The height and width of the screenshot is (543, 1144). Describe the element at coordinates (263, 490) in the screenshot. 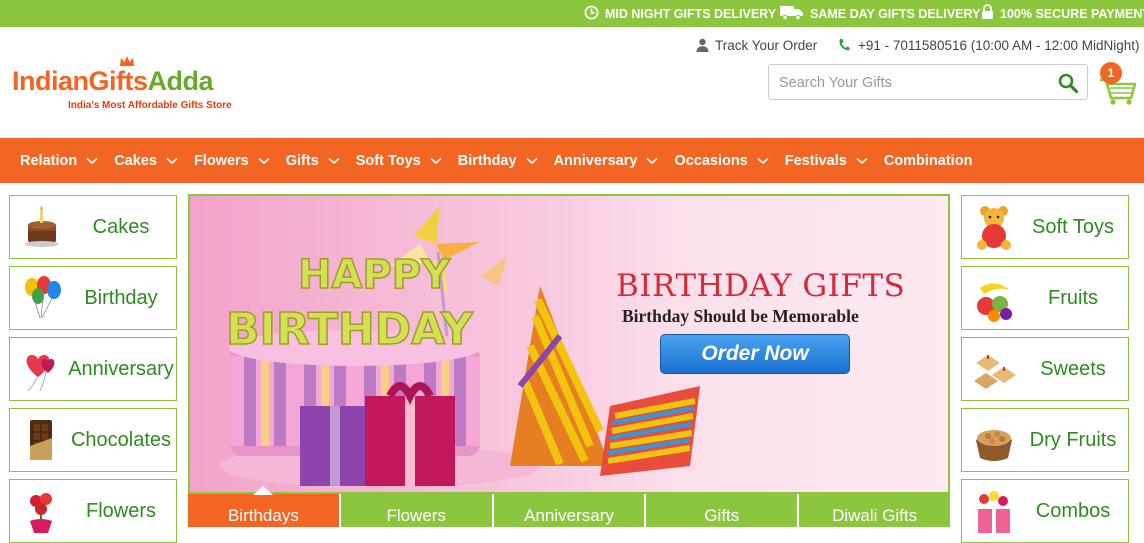

I see `active-tab-arrow` at that location.